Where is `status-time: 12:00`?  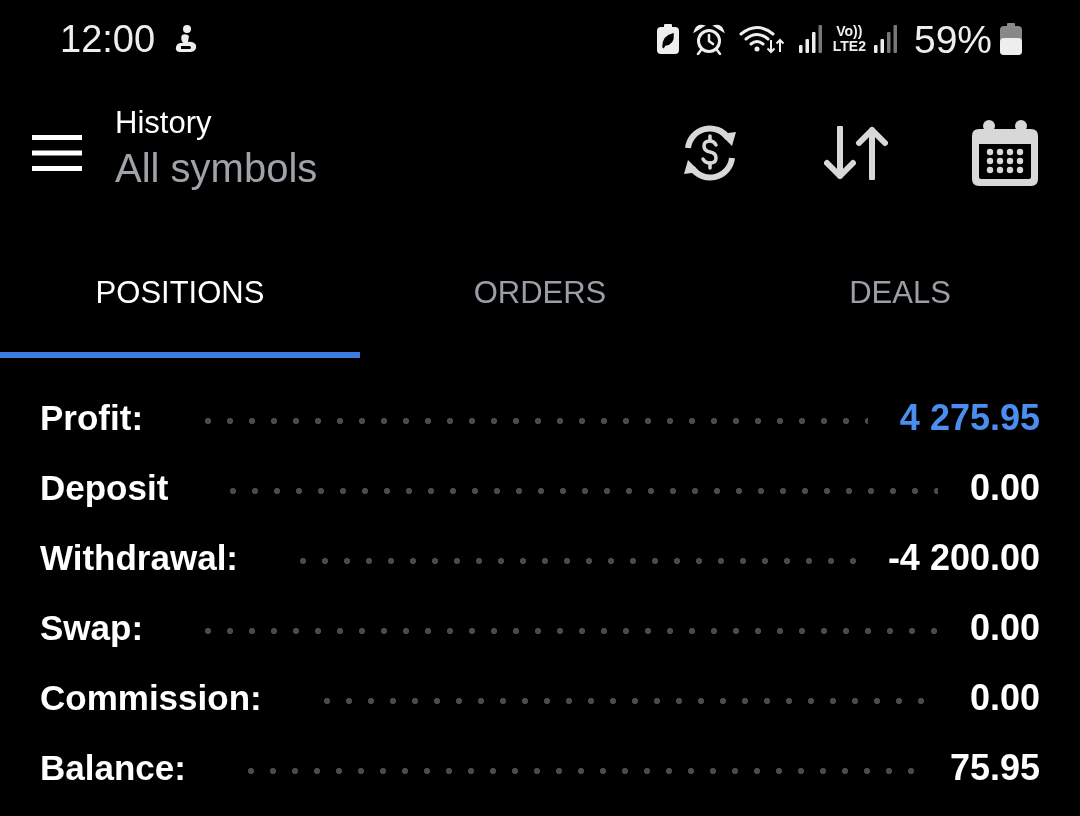
status-time: 12:00 is located at coordinates (108, 39).